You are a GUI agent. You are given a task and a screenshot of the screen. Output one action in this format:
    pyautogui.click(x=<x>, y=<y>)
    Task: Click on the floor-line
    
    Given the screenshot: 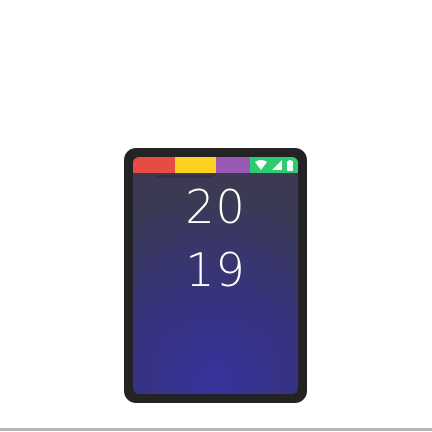 What is the action you would take?
    pyautogui.click(x=216, y=429)
    